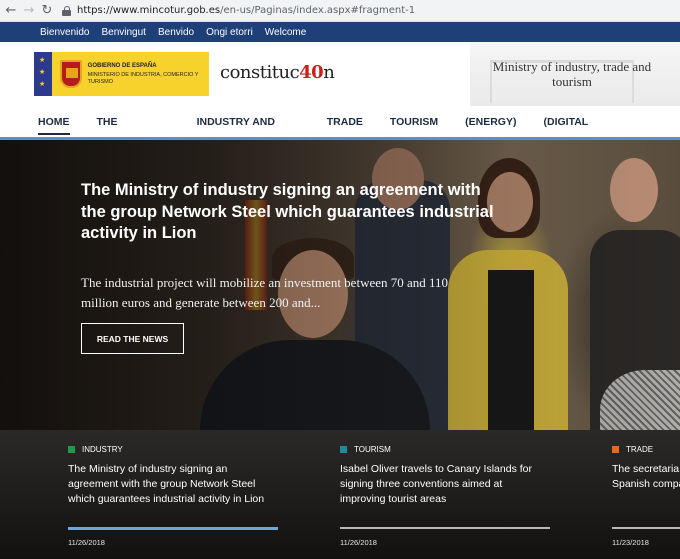  I want to click on news-title: The secretaria Spanish compa, so click(646, 477).